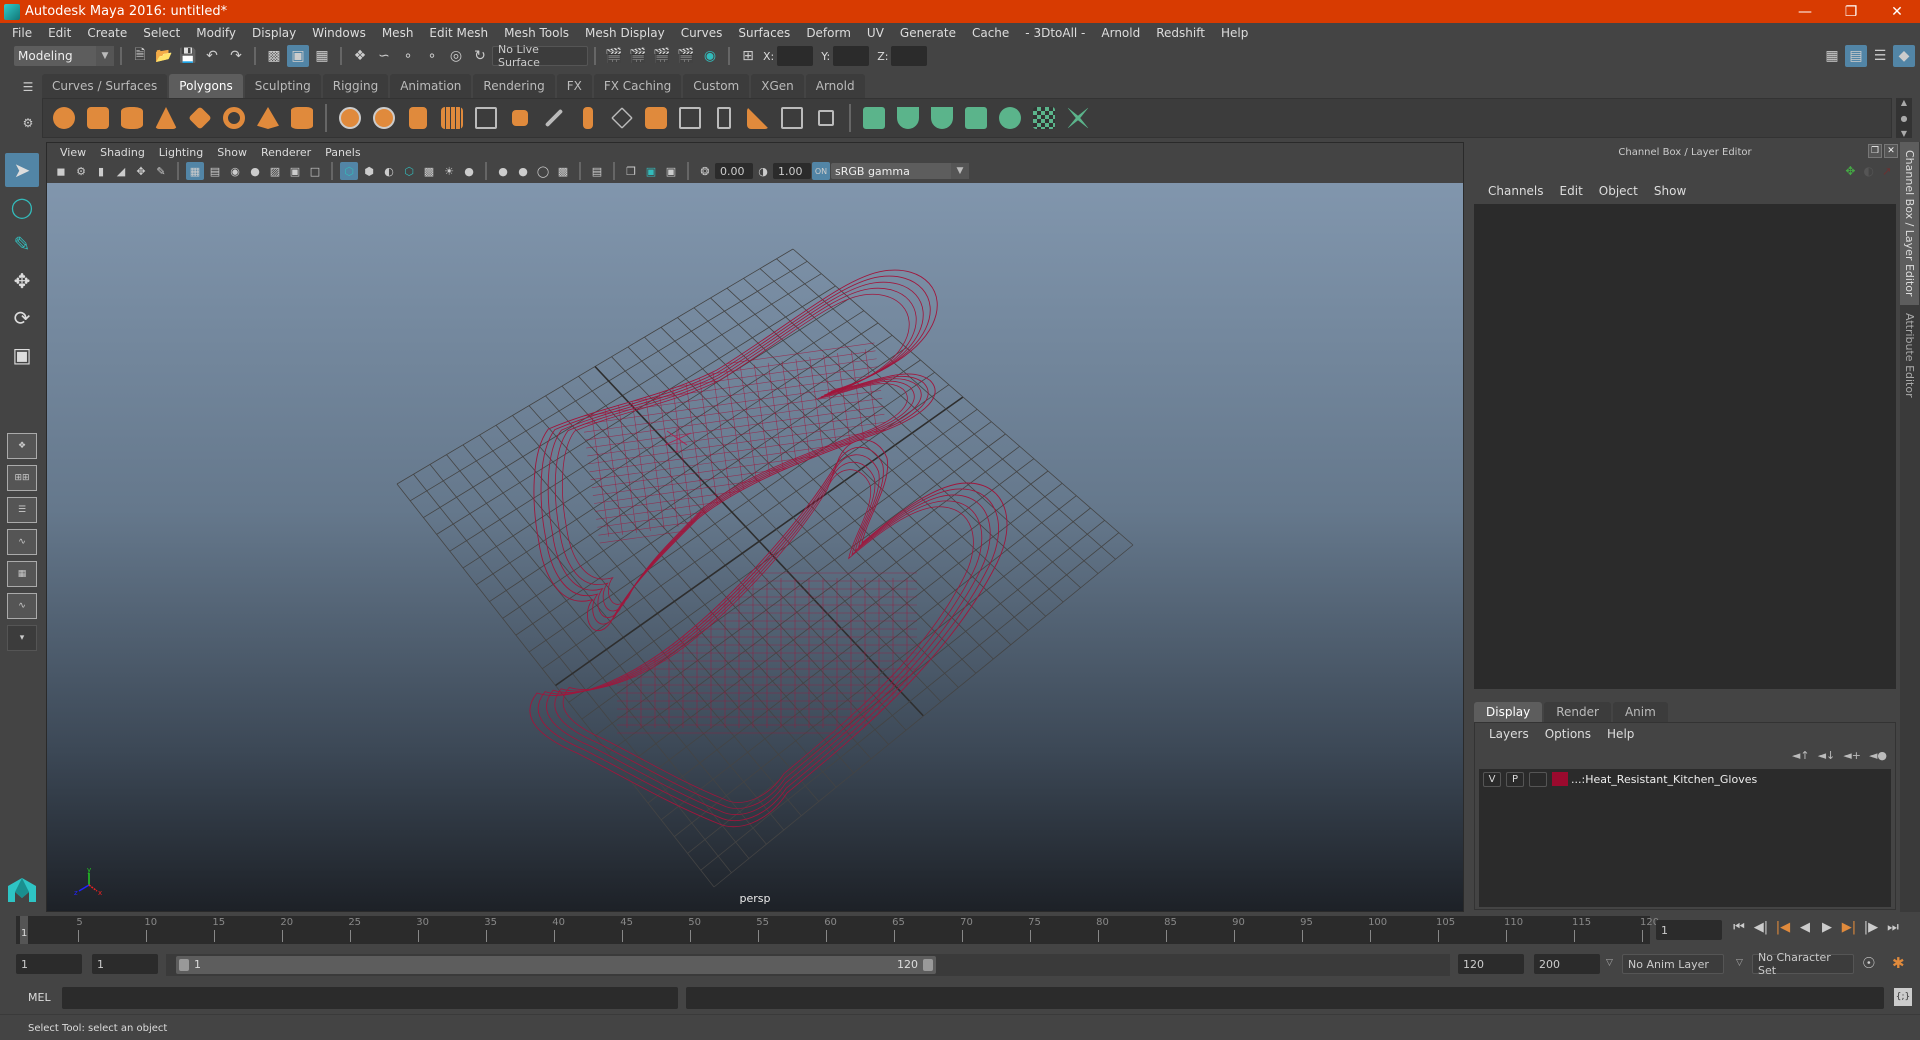  What do you see at coordinates (141, 171) in the screenshot?
I see `two-d-pan-zoom-icon: ✥` at bounding box center [141, 171].